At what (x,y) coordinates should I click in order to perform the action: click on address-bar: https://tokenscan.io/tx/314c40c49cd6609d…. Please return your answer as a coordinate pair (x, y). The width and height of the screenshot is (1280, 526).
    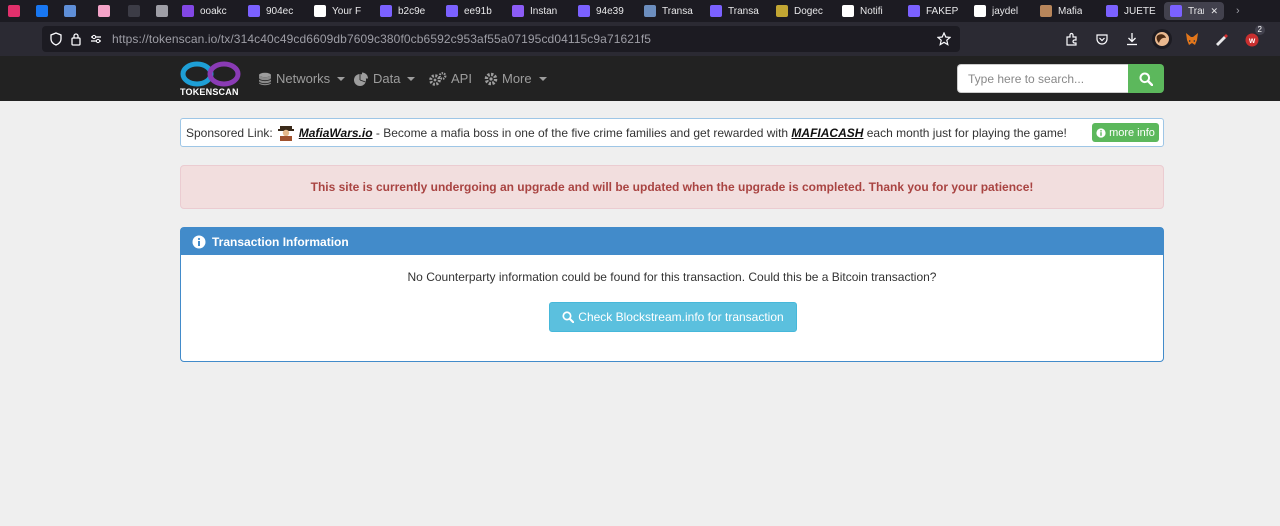
    Looking at the image, I should click on (501, 39).